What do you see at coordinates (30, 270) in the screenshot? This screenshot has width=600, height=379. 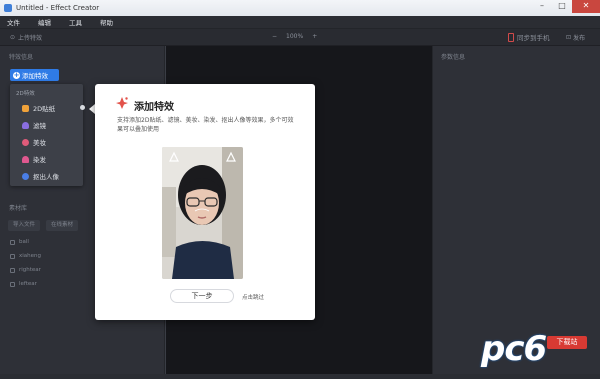 I see `asset-name: rightear` at bounding box center [30, 270].